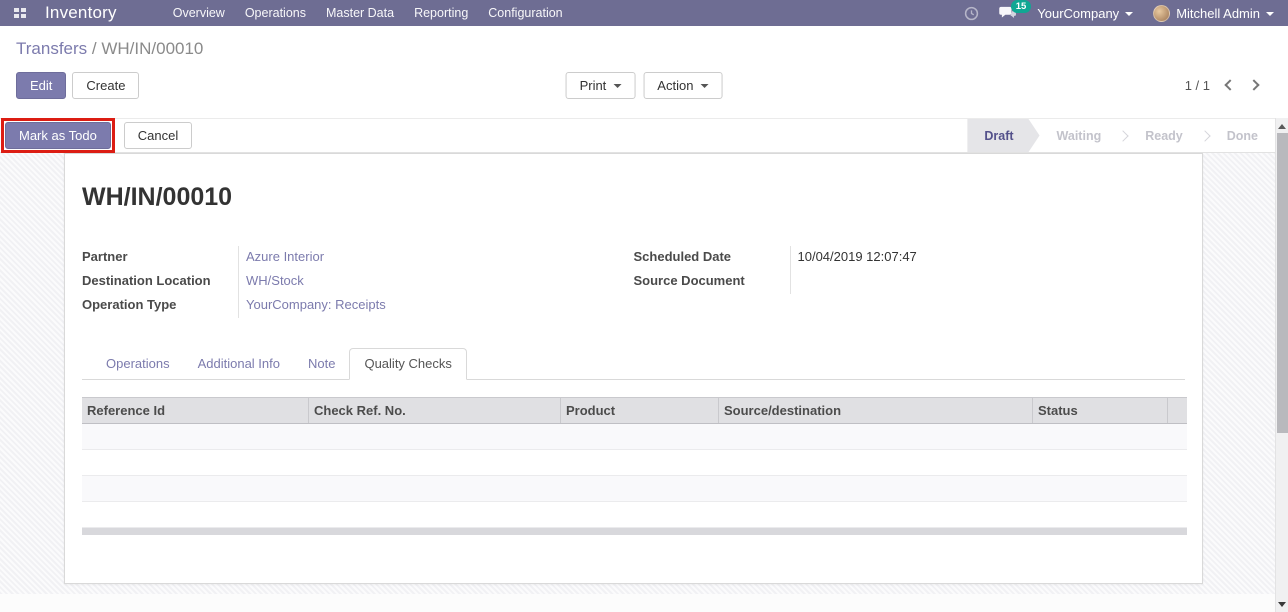 The width and height of the screenshot is (1288, 612). Describe the element at coordinates (1003, 135) in the screenshot. I see `status-step-draft: Draft` at that location.